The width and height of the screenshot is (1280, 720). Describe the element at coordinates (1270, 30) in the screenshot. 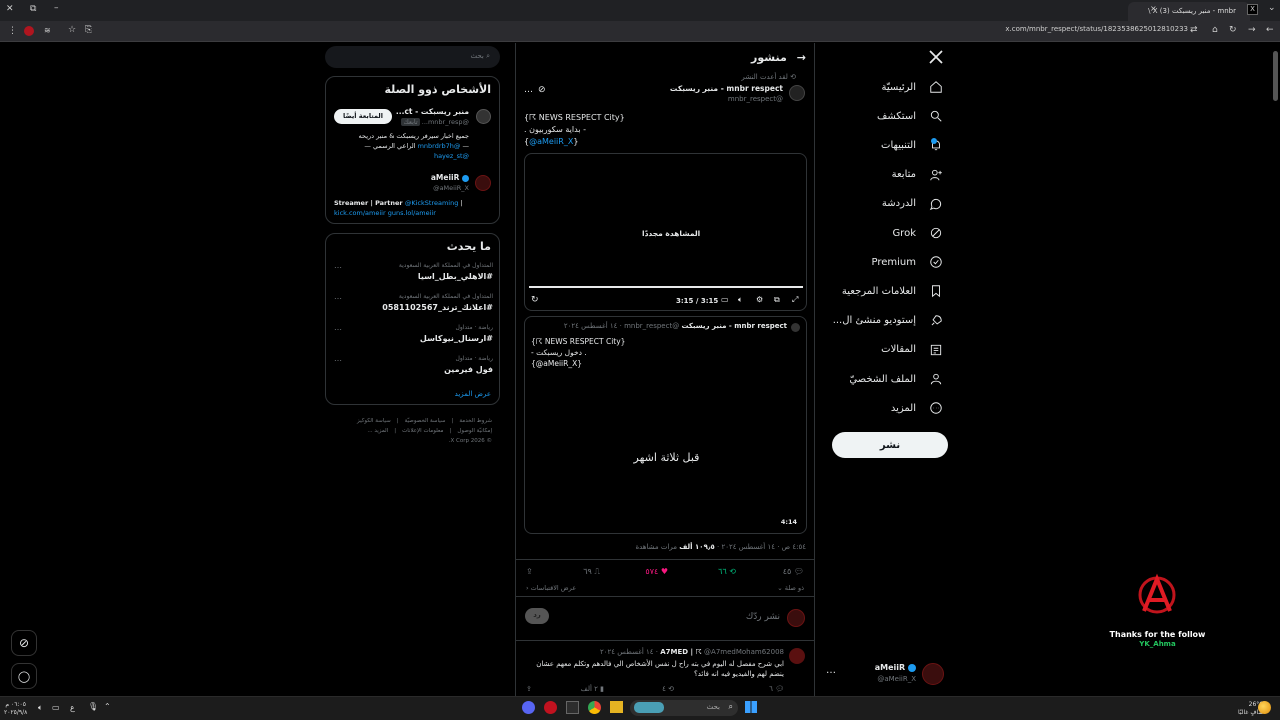

I see `back-icon: ←` at that location.